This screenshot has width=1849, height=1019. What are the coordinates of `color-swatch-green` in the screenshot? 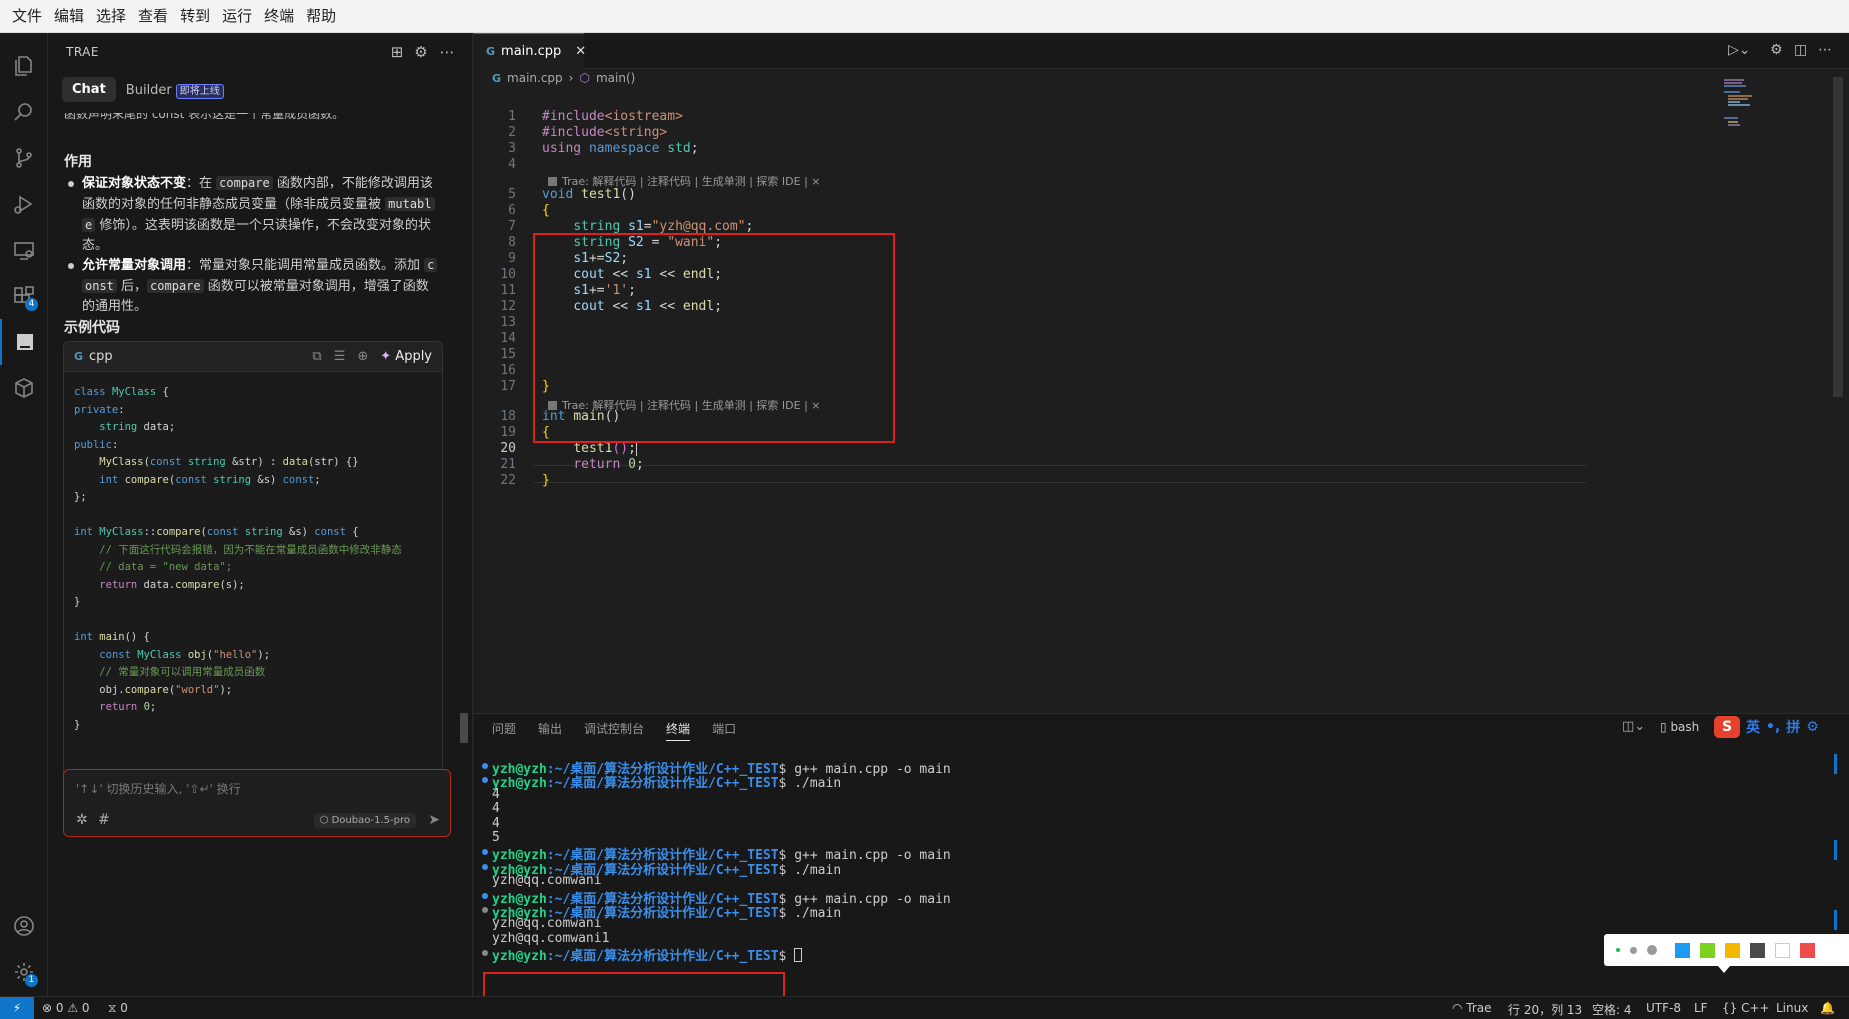 It's located at (1707, 950).